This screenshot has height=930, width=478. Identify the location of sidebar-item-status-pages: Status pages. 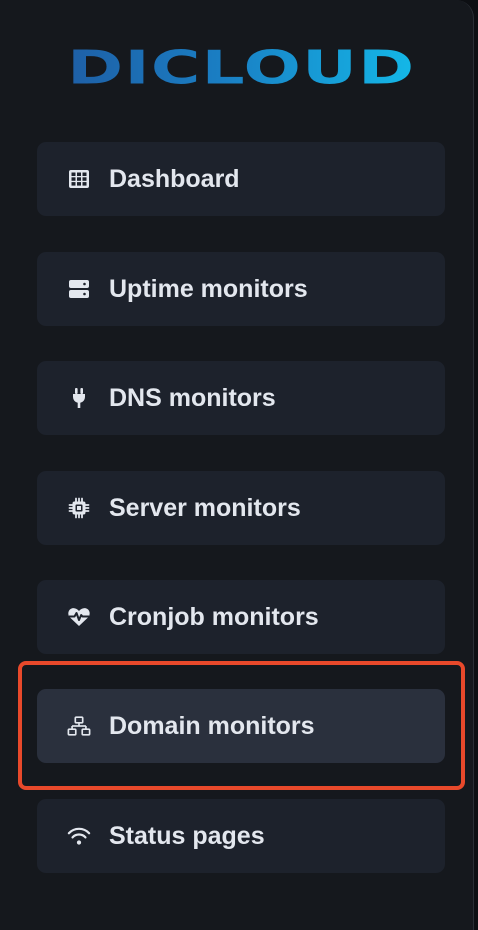
(241, 836).